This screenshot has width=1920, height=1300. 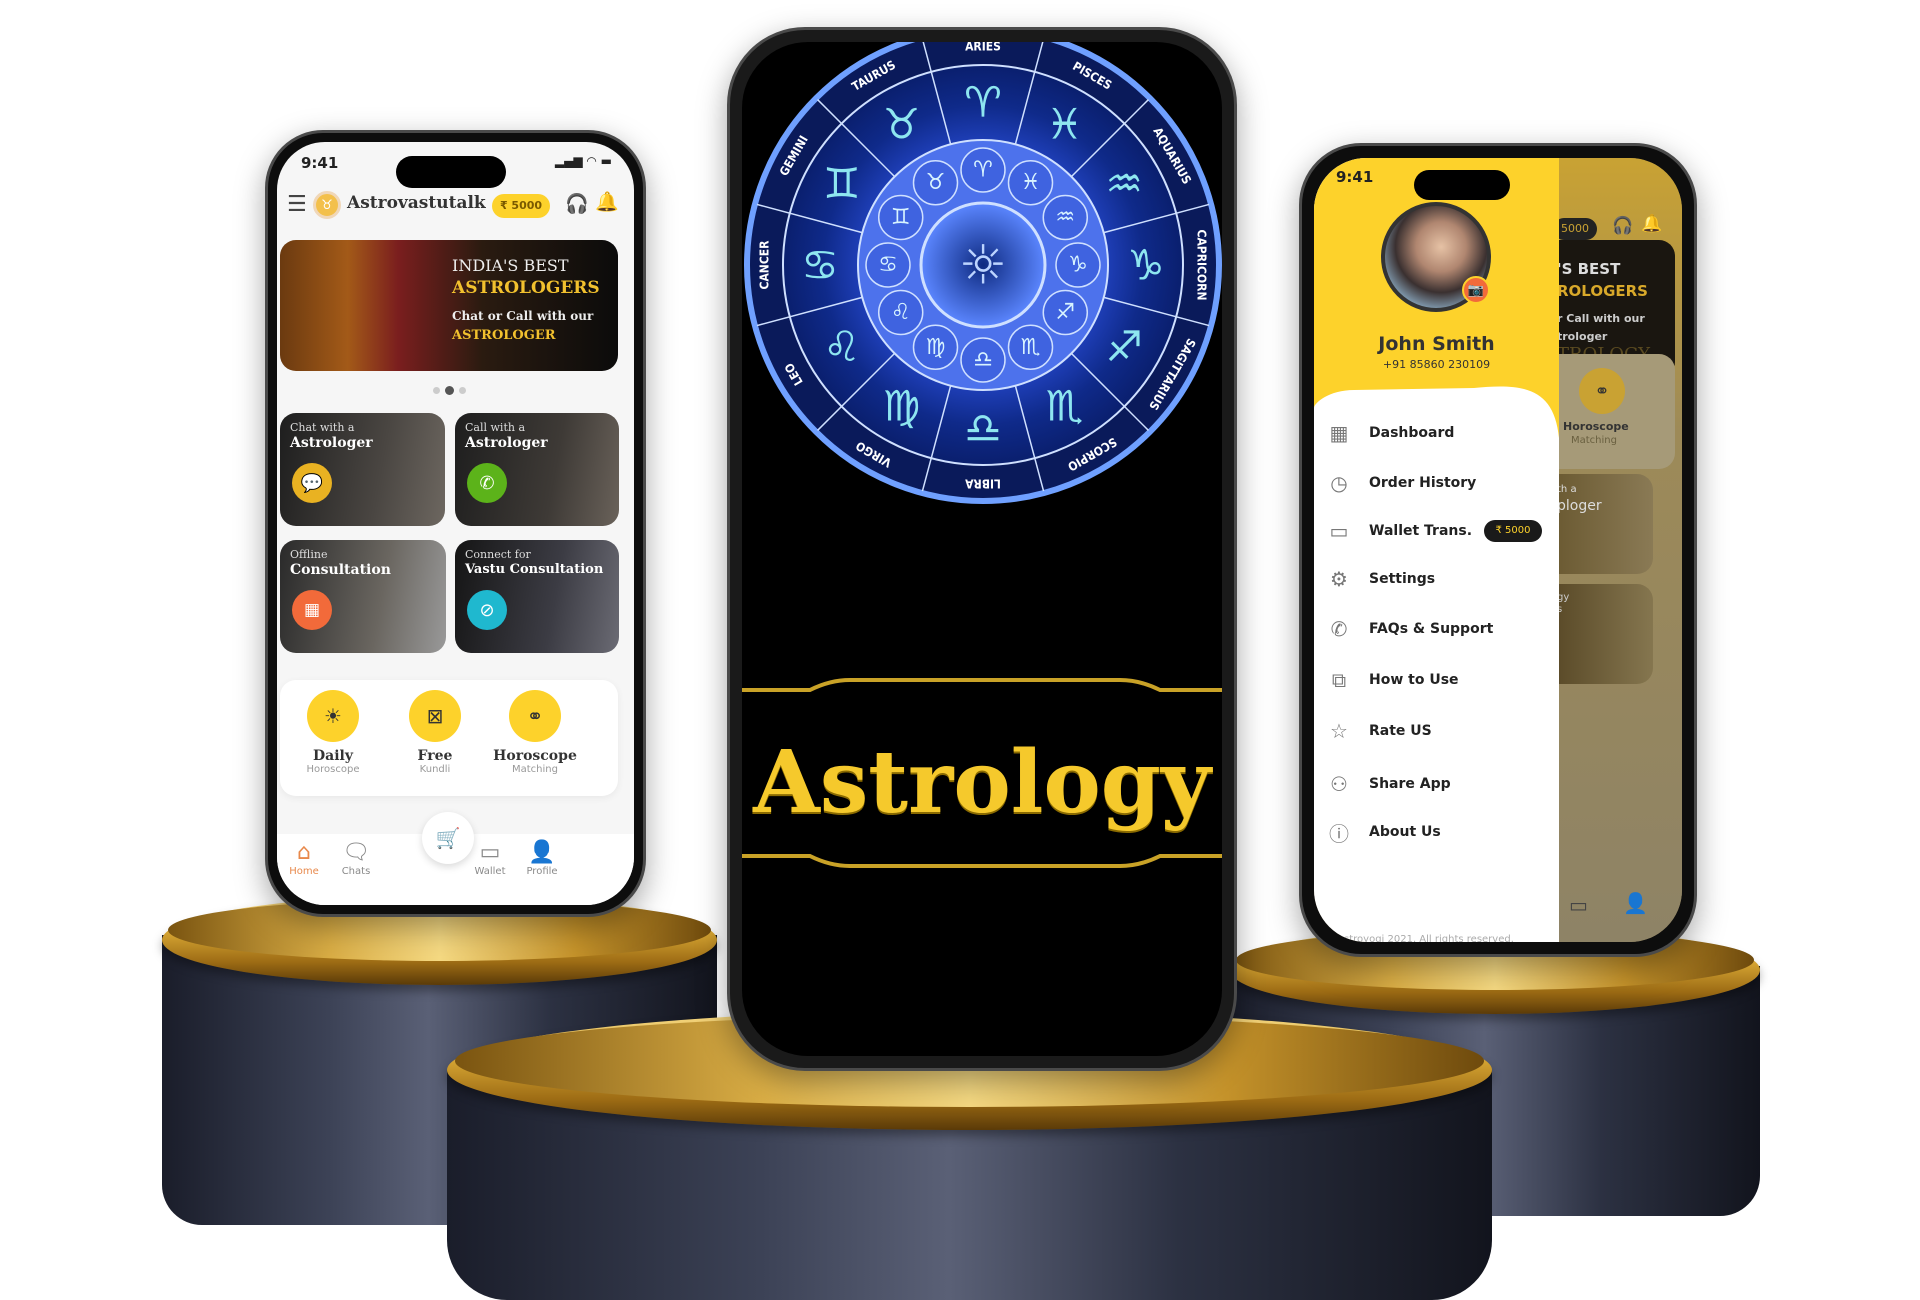 What do you see at coordinates (1594, 440) in the screenshot?
I see `bg-card-sub: Matching` at bounding box center [1594, 440].